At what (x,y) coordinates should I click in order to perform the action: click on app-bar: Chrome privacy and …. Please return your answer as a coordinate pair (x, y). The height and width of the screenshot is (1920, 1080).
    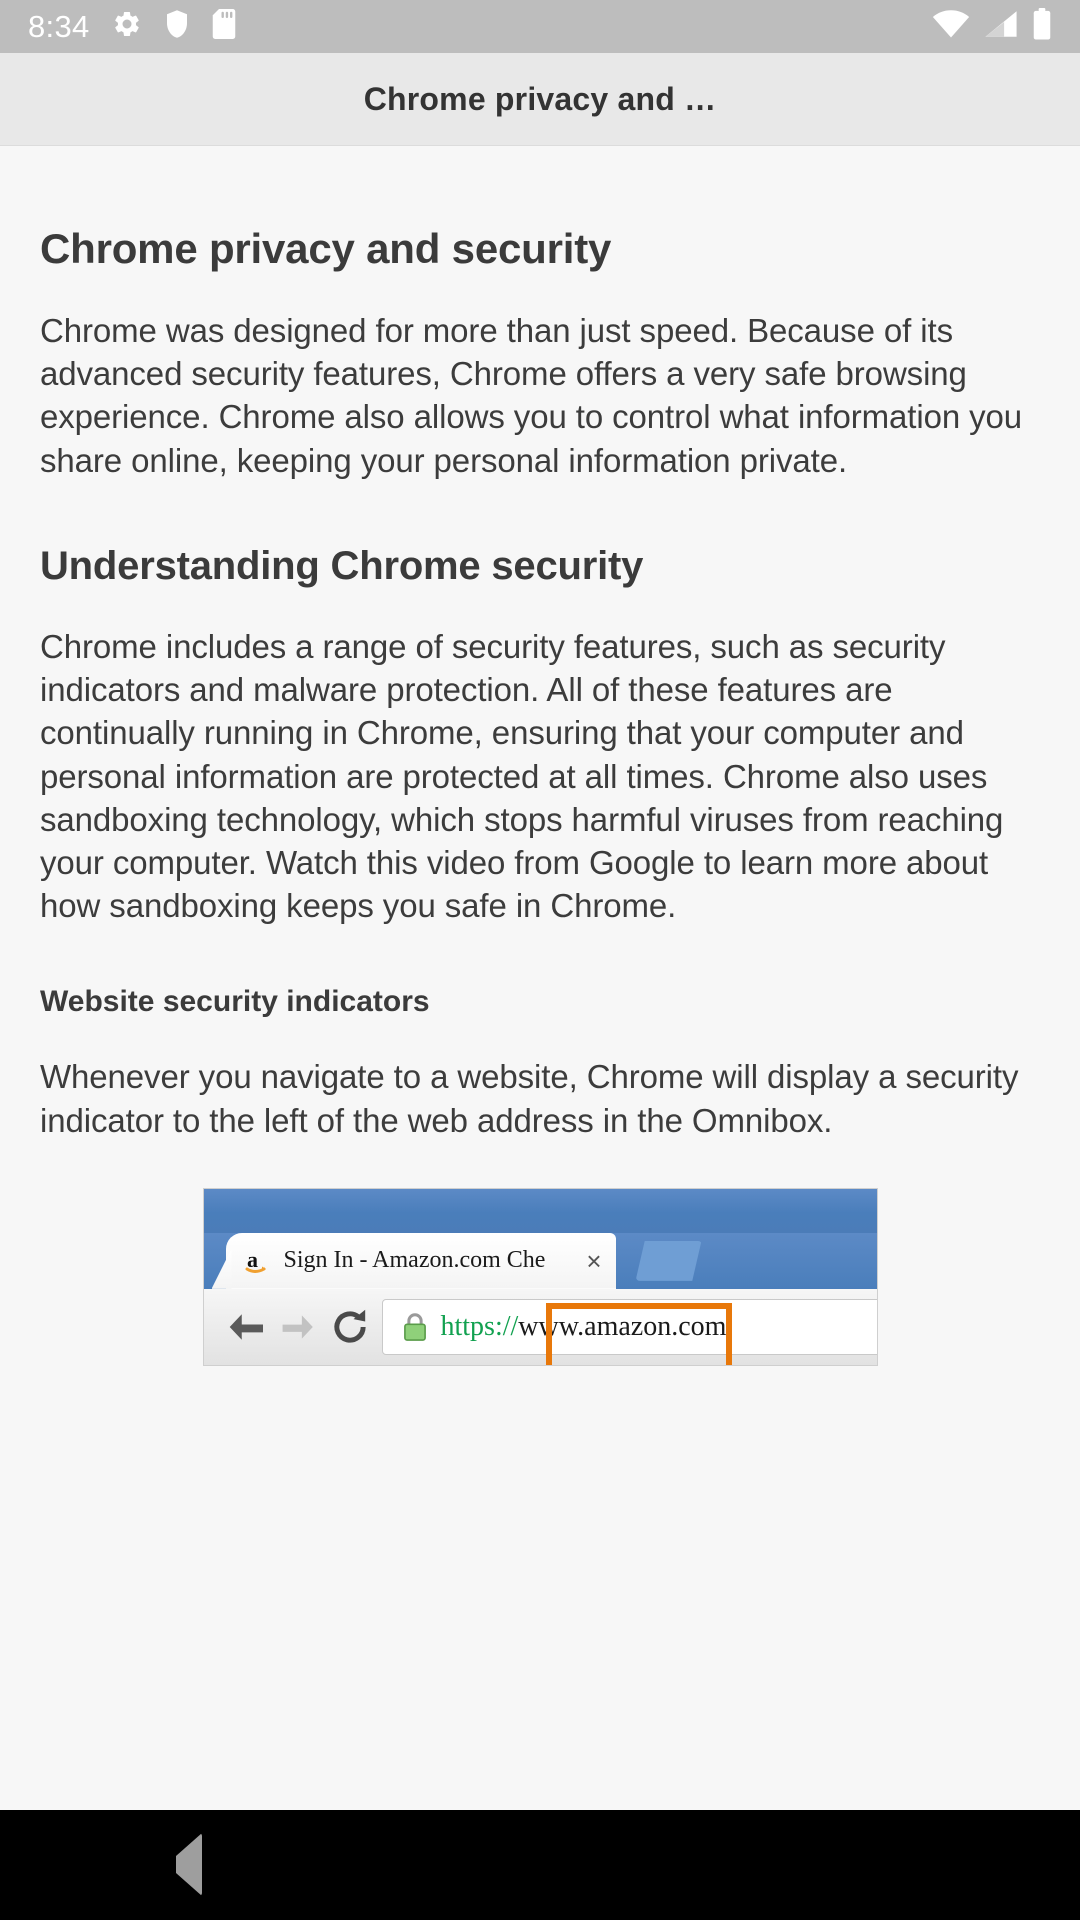
    Looking at the image, I should click on (540, 99).